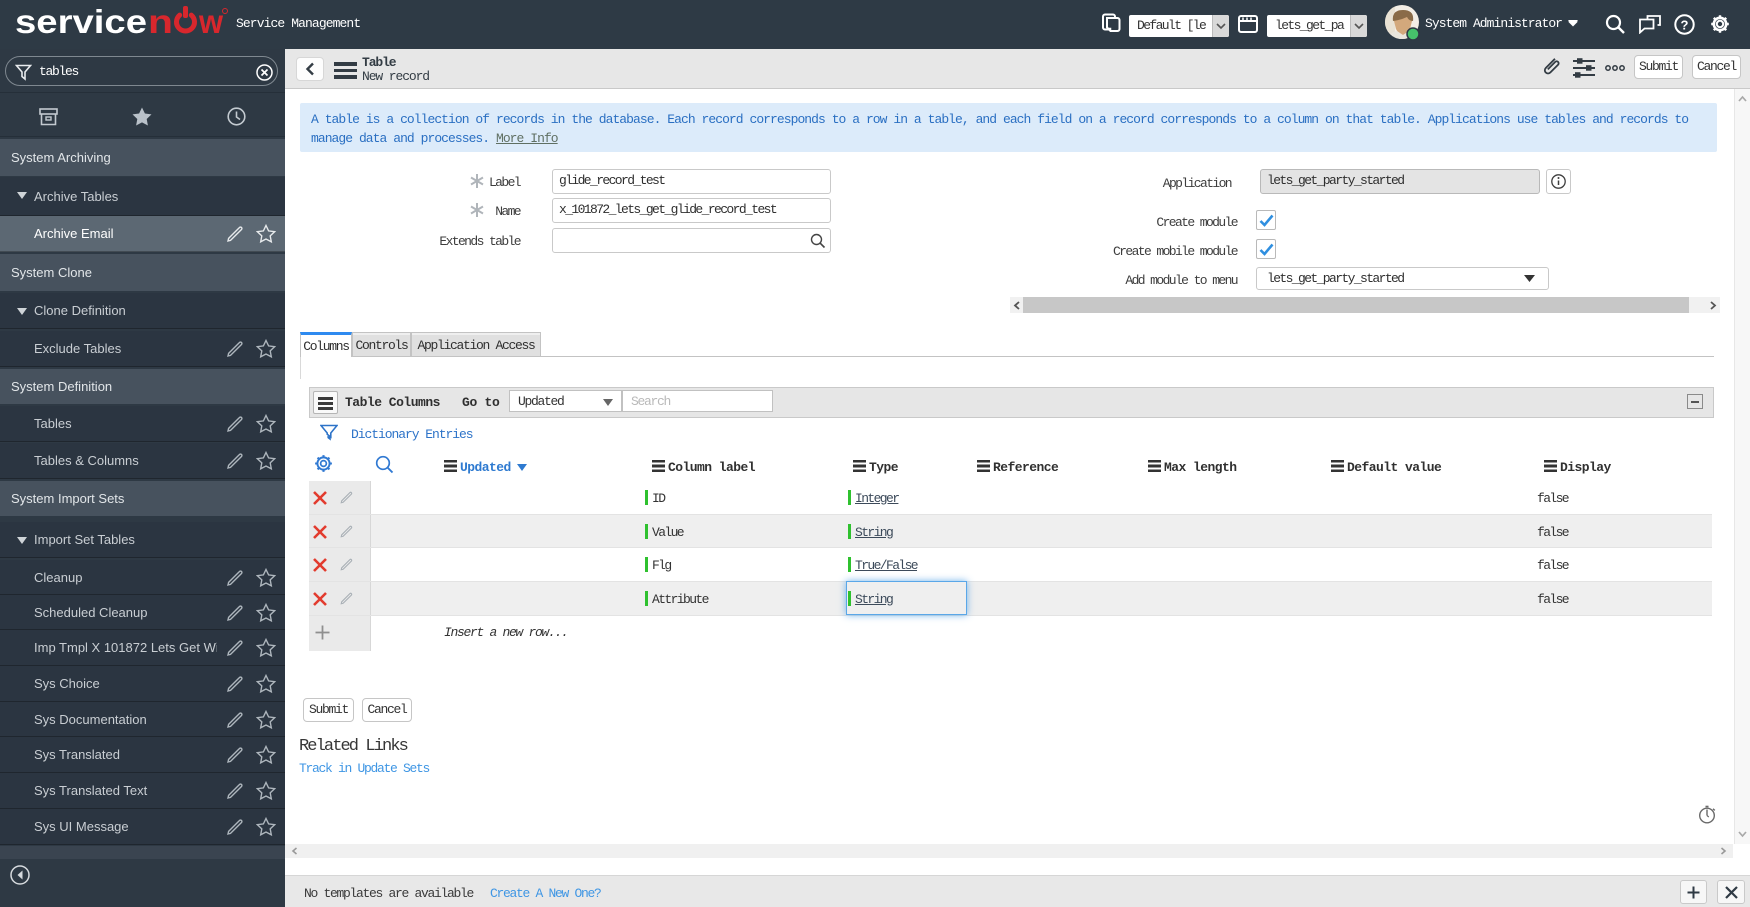 The image size is (1750, 907). What do you see at coordinates (160, 23) in the screenshot?
I see `svg-text: n` at bounding box center [160, 23].